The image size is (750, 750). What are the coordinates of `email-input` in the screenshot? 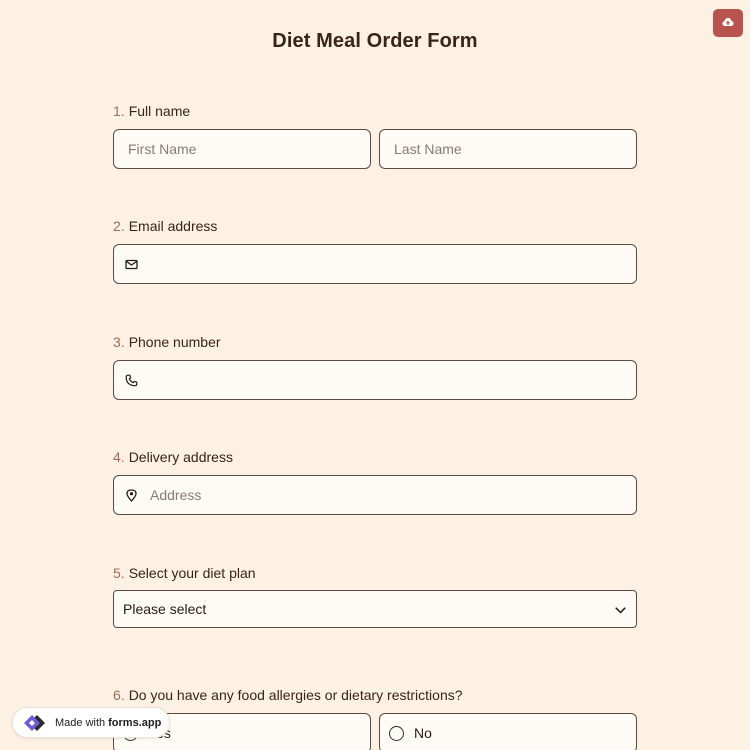 It's located at (375, 264).